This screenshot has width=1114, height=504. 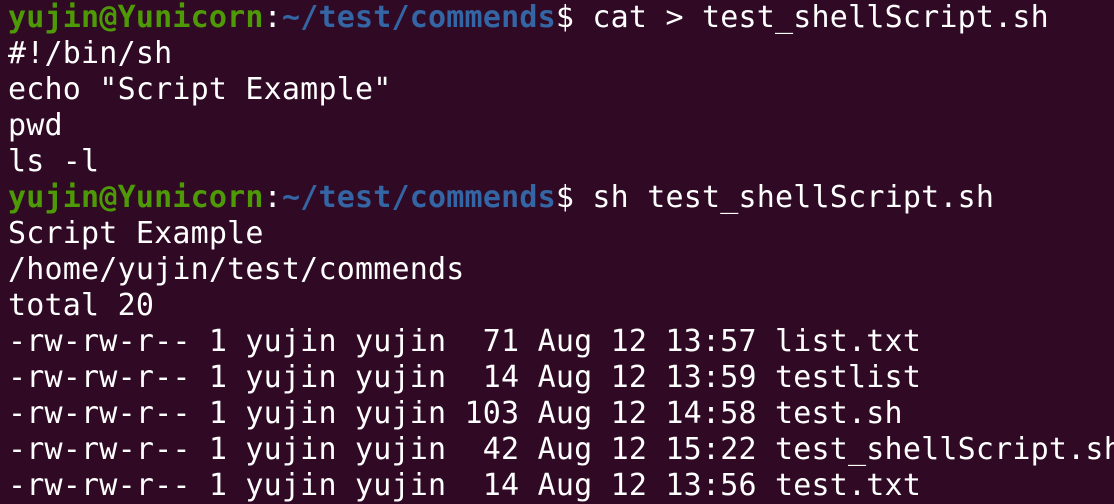 What do you see at coordinates (820, 17) in the screenshot?
I see `command-text: cat > test_shellScript.sh` at bounding box center [820, 17].